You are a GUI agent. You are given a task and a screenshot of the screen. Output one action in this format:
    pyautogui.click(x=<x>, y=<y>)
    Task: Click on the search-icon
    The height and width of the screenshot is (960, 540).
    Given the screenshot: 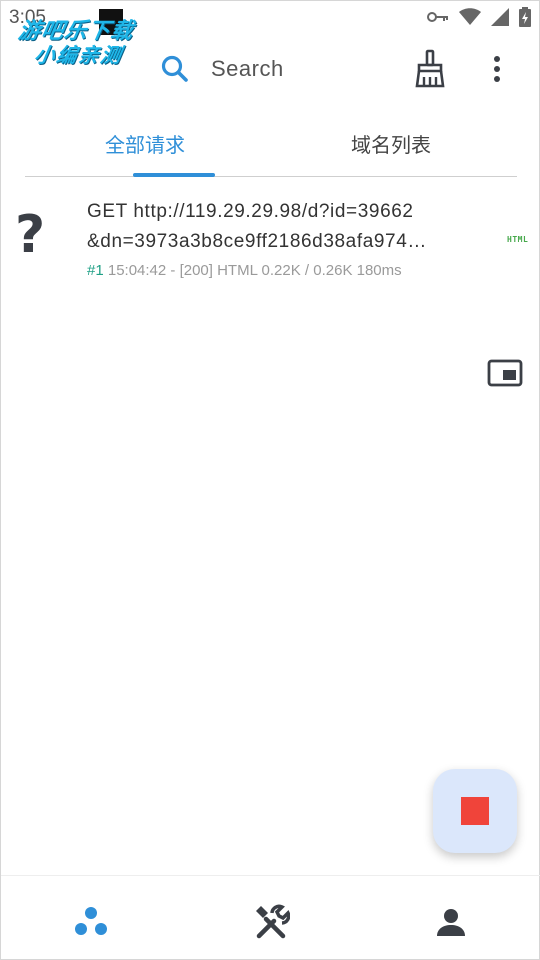 What is the action you would take?
    pyautogui.click(x=175, y=69)
    